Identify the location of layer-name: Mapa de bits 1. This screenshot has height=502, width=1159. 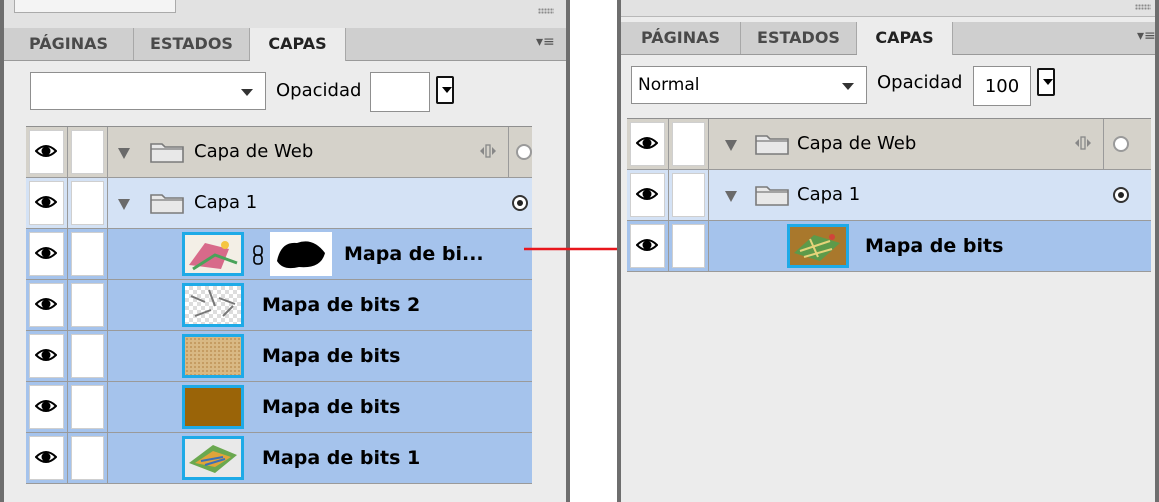
(341, 458).